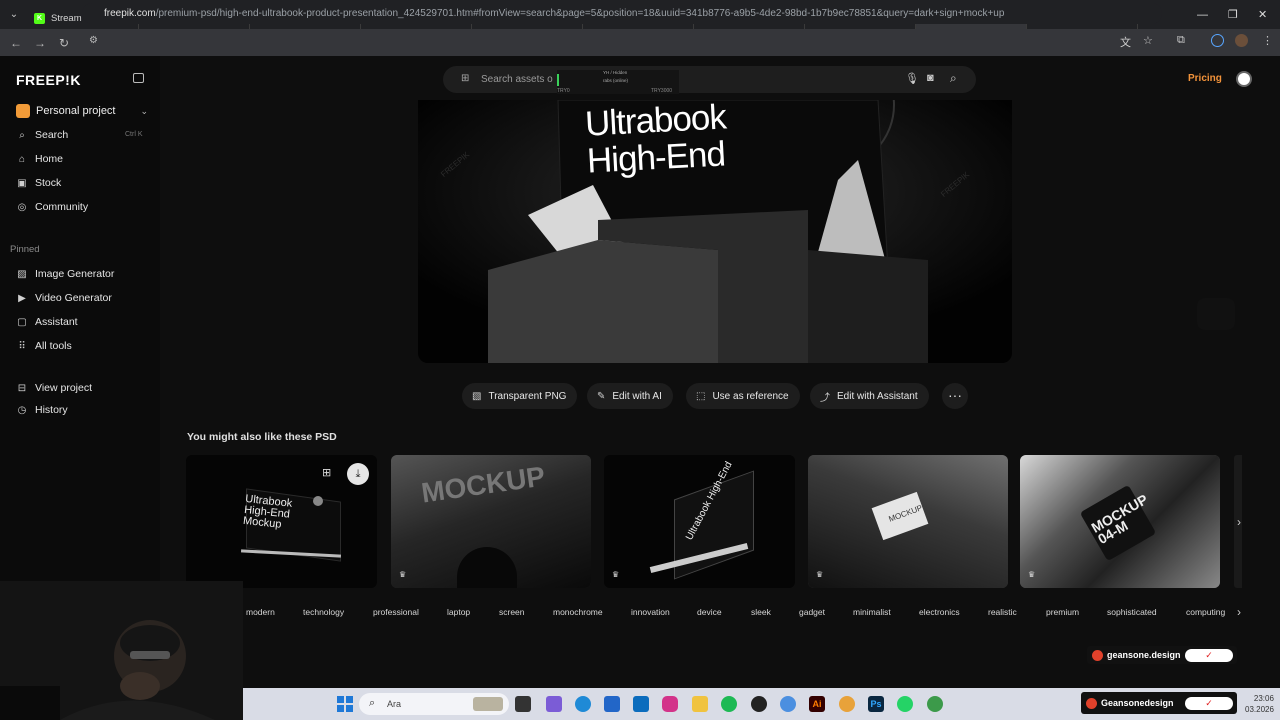 This screenshot has height=720, width=1280. Describe the element at coordinates (458, 613) in the screenshot. I see `tag-chip: laptop` at that location.